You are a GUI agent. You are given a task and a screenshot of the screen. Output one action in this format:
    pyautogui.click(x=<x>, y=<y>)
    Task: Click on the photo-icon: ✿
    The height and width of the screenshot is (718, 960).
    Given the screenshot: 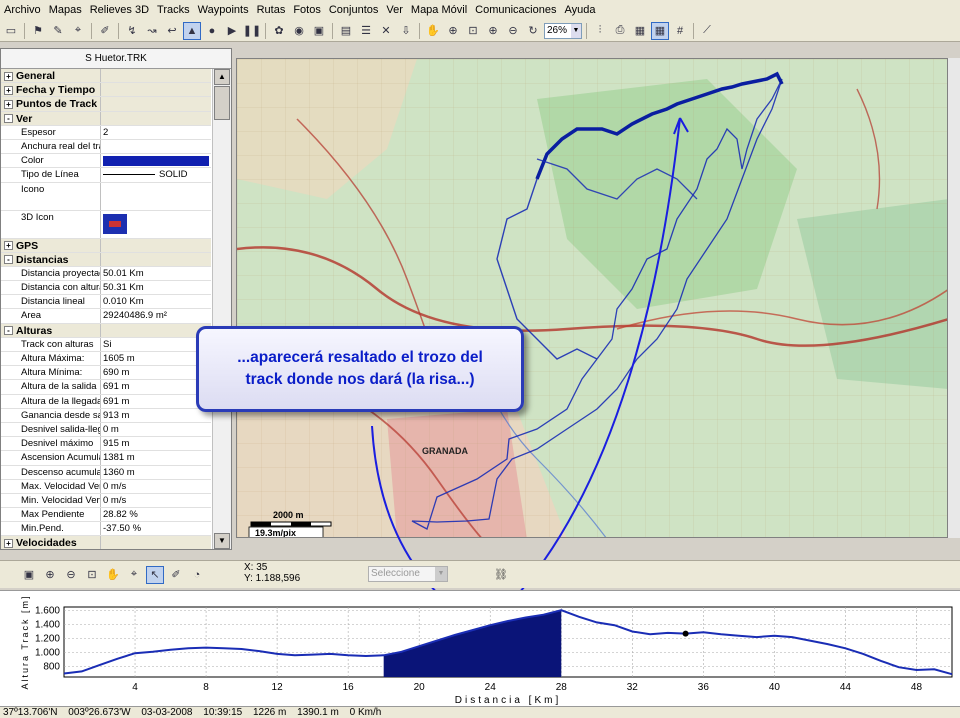 What is the action you would take?
    pyautogui.click(x=279, y=31)
    